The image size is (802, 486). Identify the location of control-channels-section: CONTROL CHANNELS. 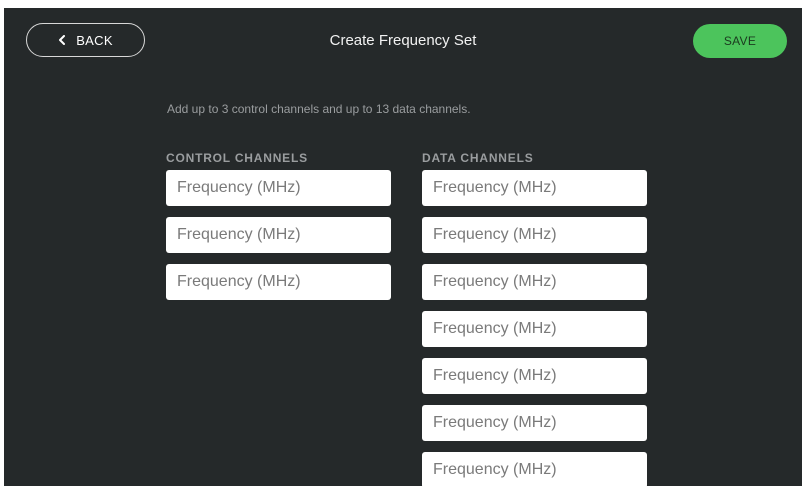
(278, 230).